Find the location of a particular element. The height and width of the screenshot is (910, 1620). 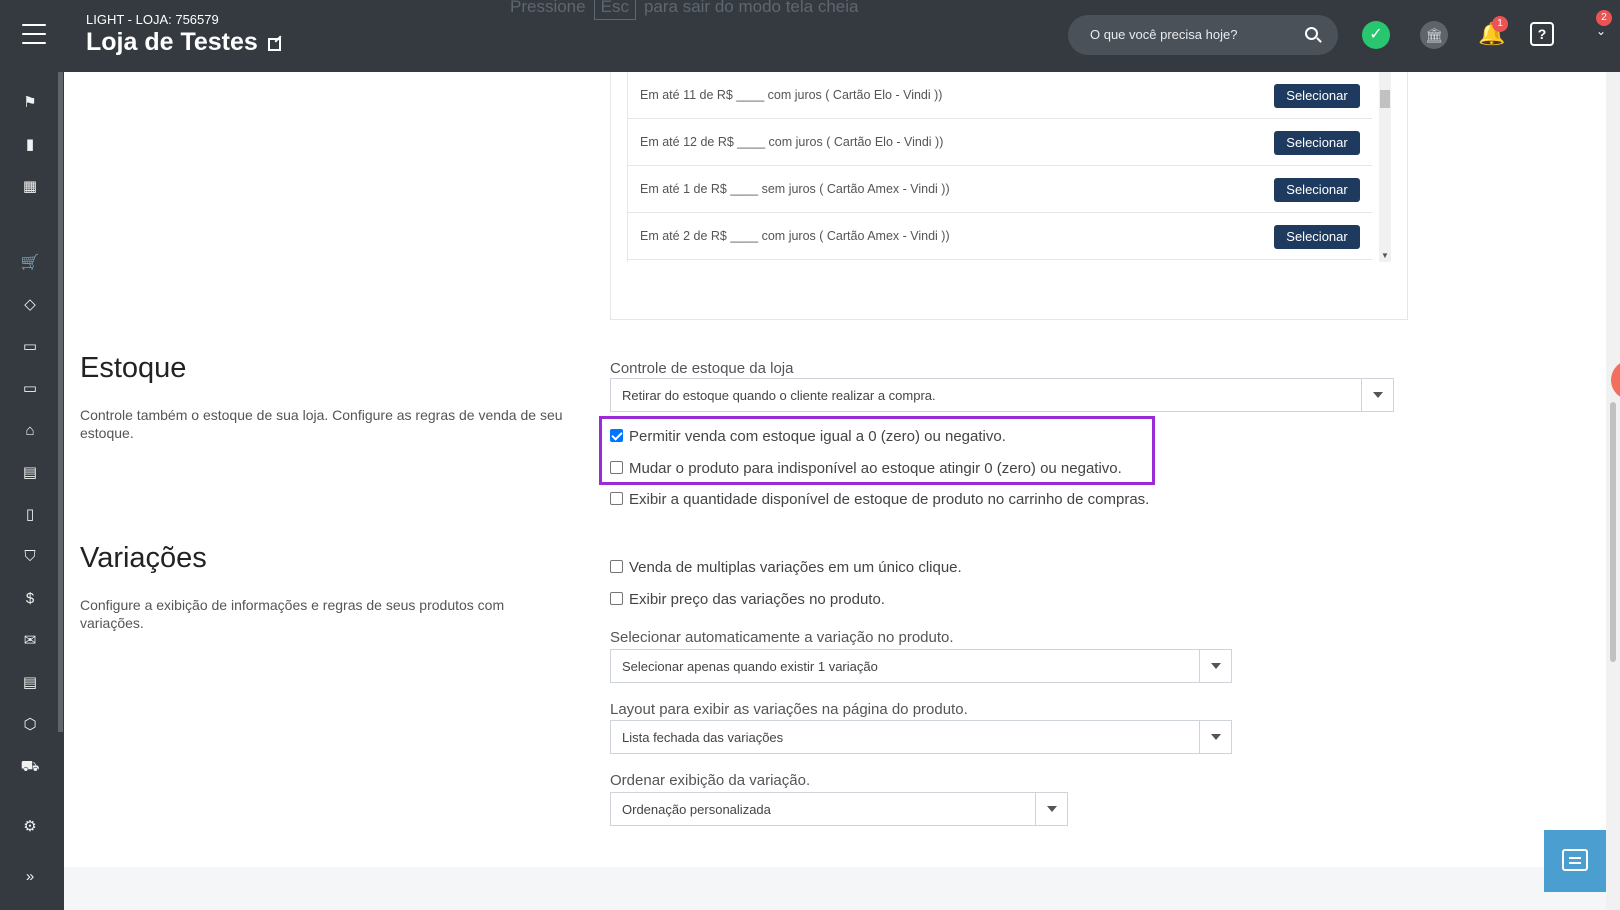

show-stock-cart-checkbox is located at coordinates (616, 498).